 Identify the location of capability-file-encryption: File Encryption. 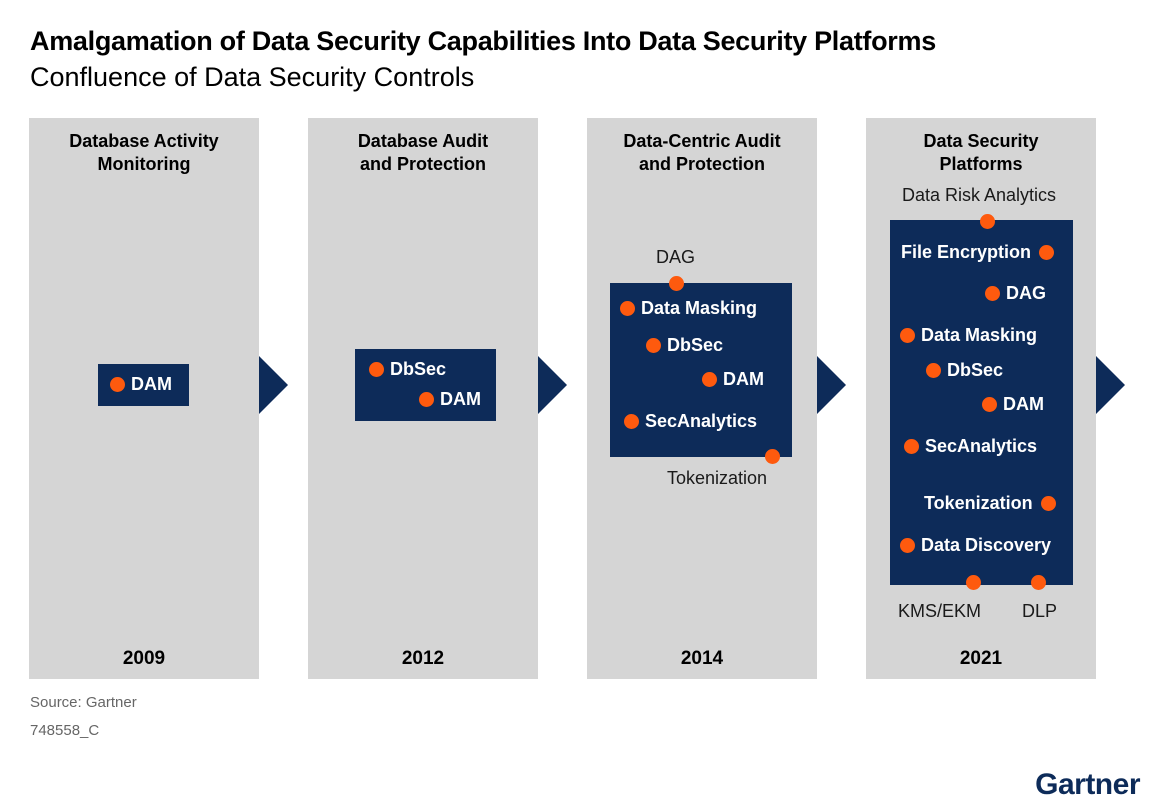
(978, 252).